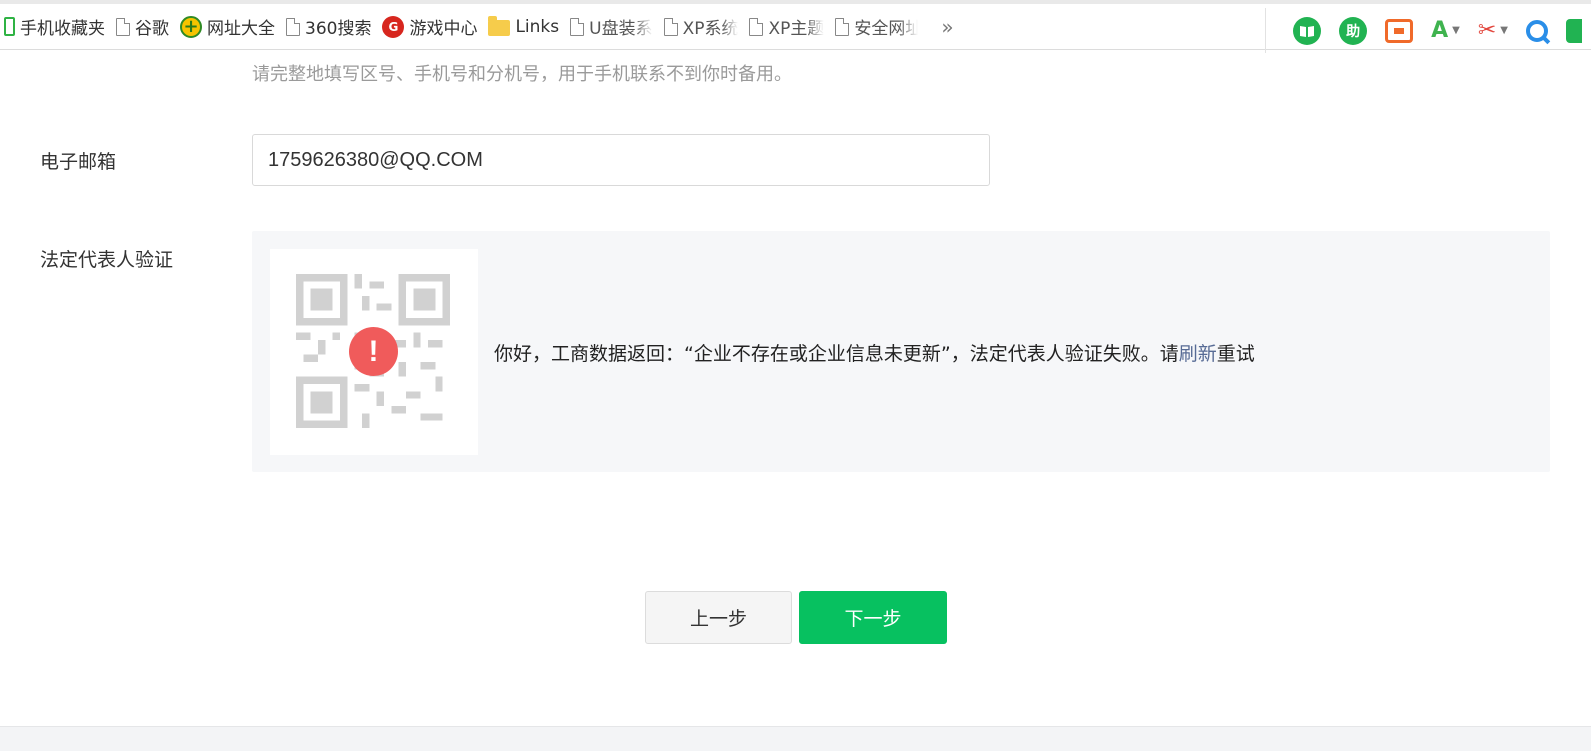 Image resolution: width=1591 pixels, height=751 pixels. I want to click on bookmark-label: U盘装系, so click(621, 29).